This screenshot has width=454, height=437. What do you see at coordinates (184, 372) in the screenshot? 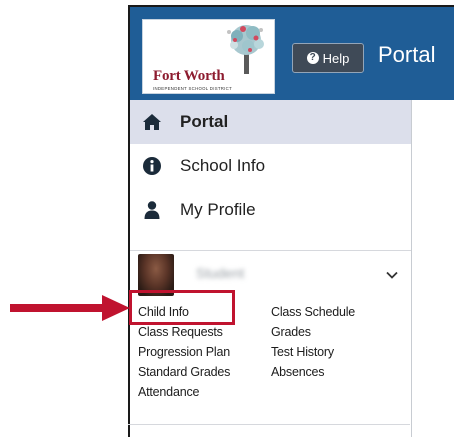
I see `link-standard-grades: Standard Grades` at bounding box center [184, 372].